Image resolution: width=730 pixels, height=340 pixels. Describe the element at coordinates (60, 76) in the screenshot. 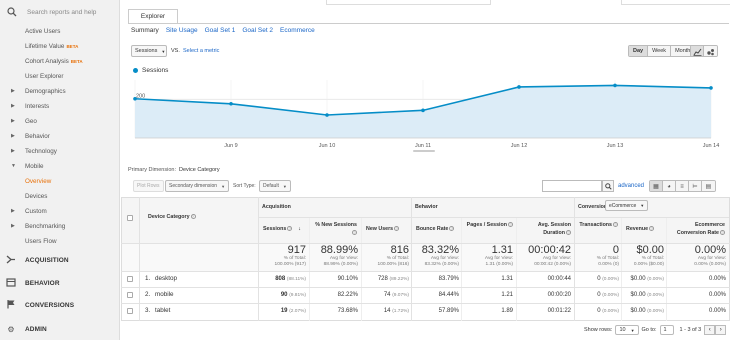

I see `sidebar-item-user-explorer: User Explorer` at that location.